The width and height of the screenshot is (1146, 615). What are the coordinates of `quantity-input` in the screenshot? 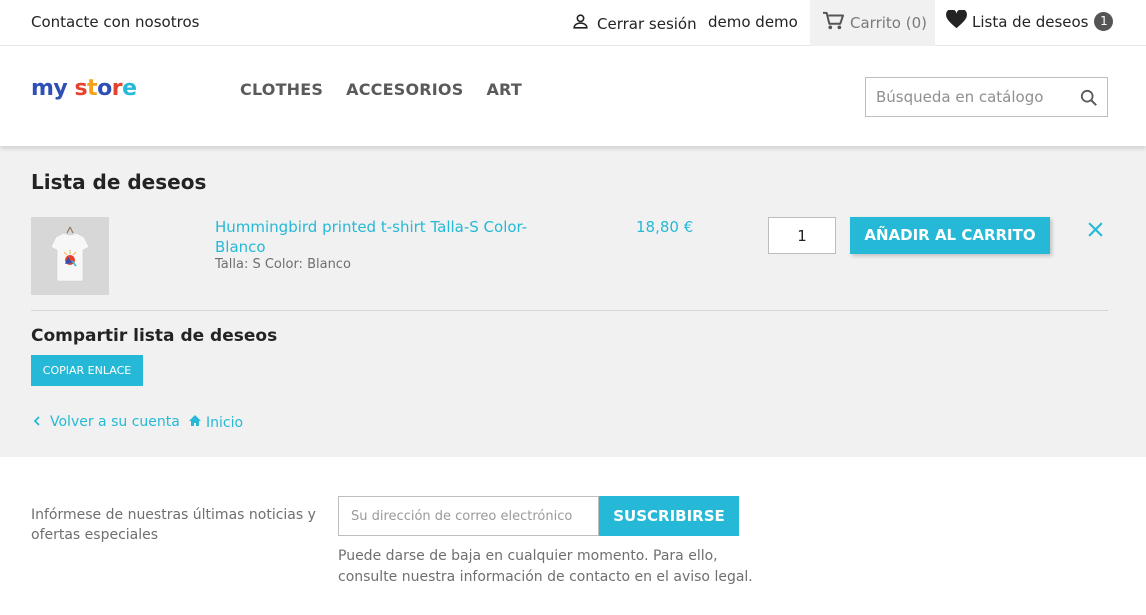 It's located at (802, 235).